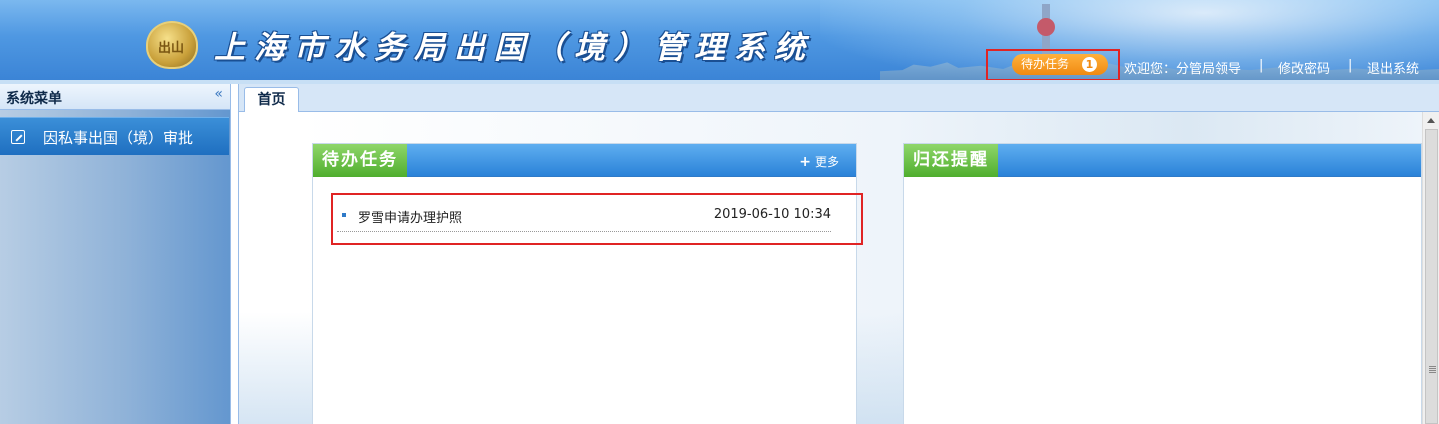  What do you see at coordinates (18, 137) in the screenshot?
I see `edit-icon` at bounding box center [18, 137].